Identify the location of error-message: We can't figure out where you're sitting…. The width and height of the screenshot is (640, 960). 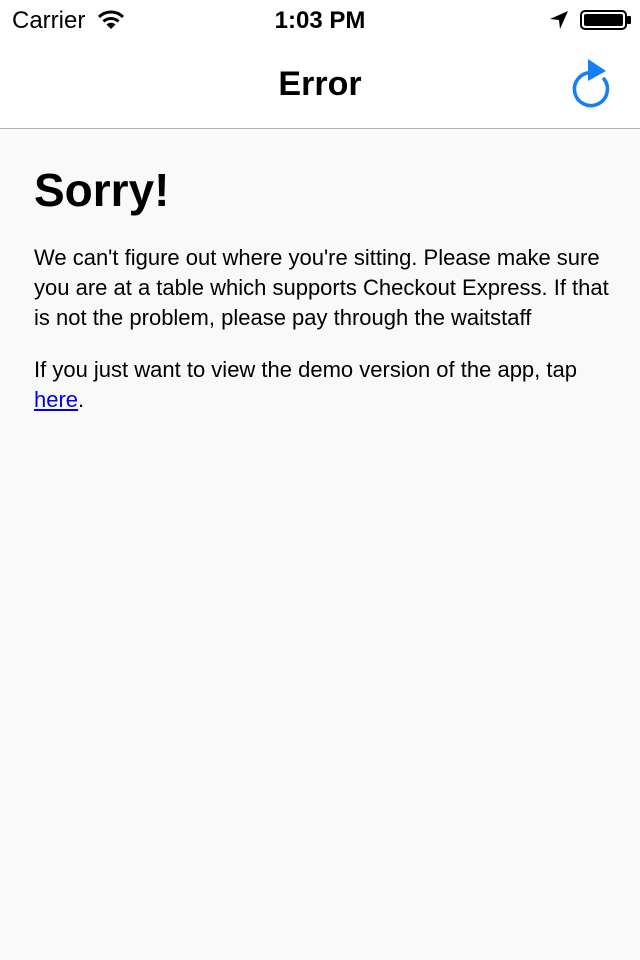
(321, 287).